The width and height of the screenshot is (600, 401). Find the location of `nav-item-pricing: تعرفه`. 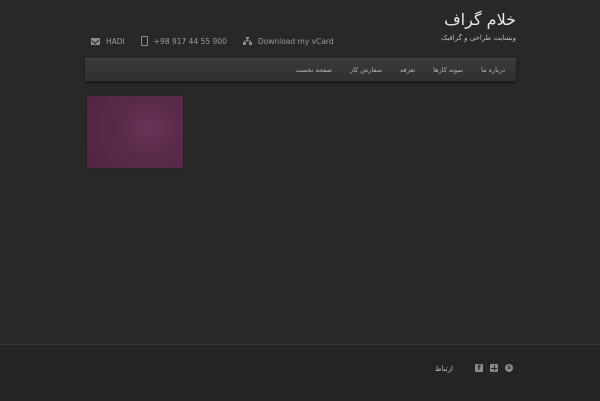

nav-item-pricing: تعرفه is located at coordinates (407, 70).